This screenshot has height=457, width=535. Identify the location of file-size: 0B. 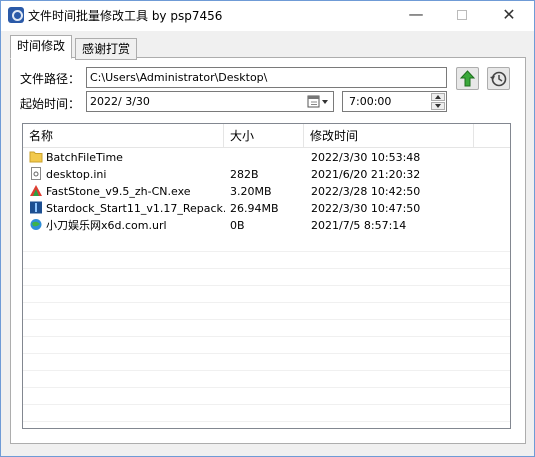
(237, 225).